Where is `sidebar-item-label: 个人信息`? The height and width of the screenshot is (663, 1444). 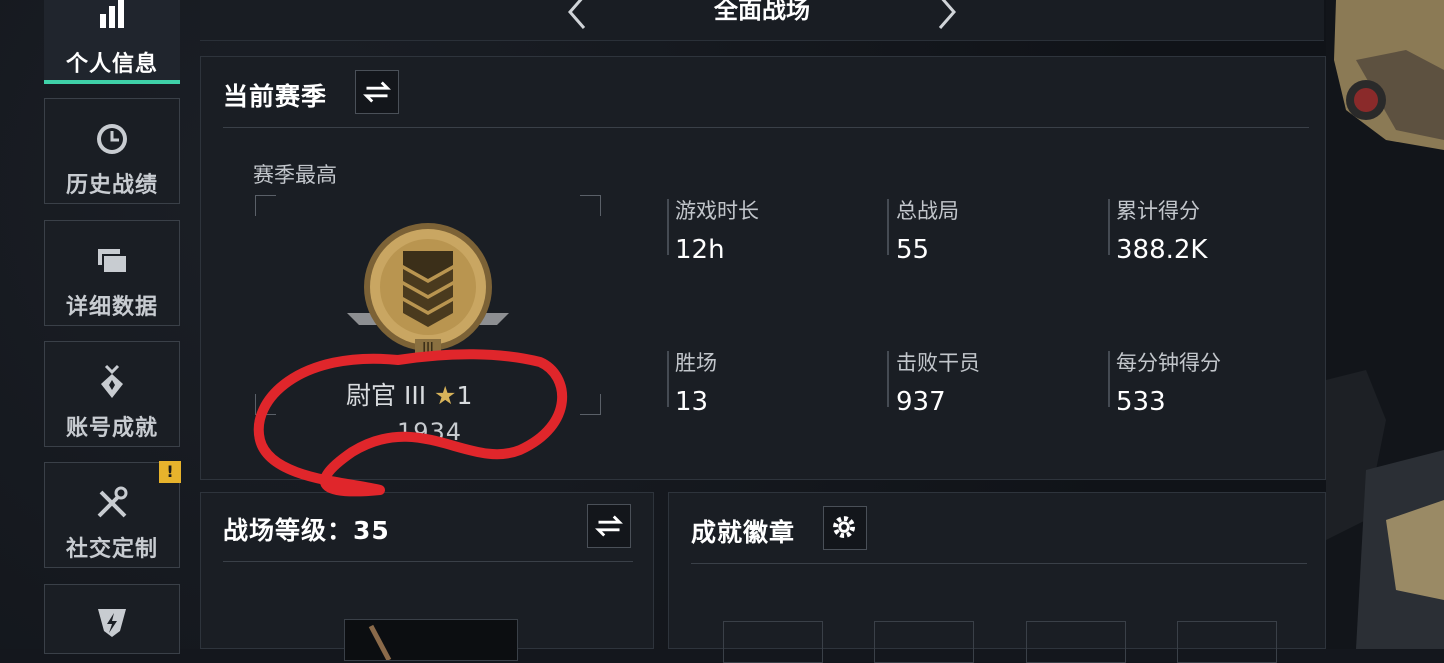
sidebar-item-label: 个人信息 is located at coordinates (111, 64).